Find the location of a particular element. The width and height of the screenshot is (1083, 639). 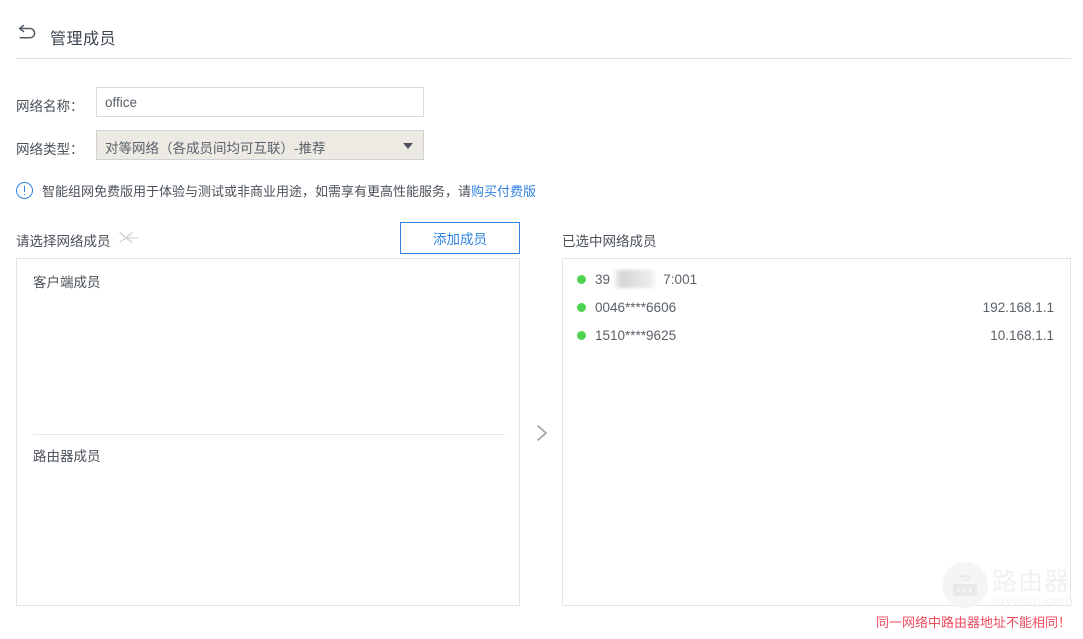

chevron-down-icon is located at coordinates (408, 146).